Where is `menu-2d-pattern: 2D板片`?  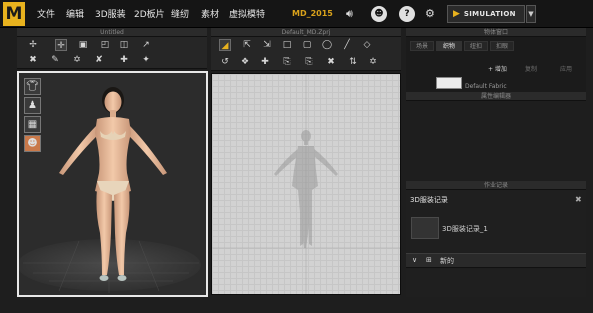
menu-2d-pattern: 2D板片 is located at coordinates (149, 13).